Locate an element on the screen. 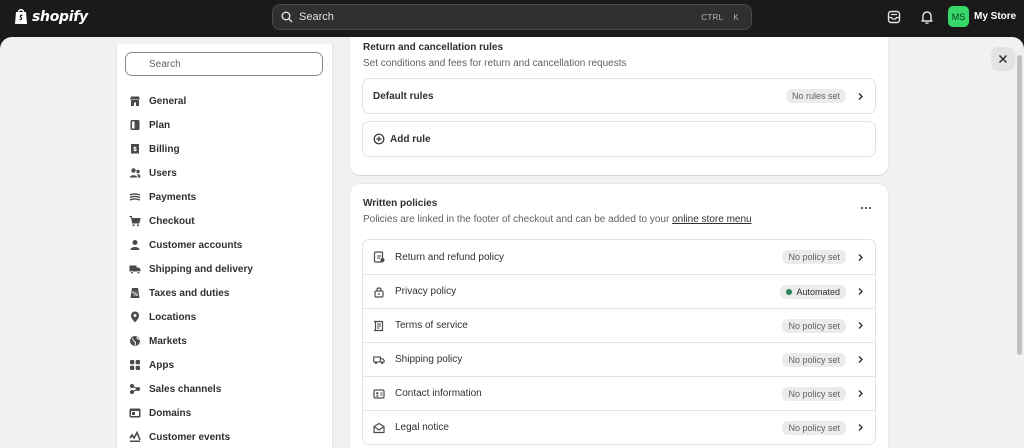 The height and width of the screenshot is (448, 1024). sidebar-item-shipping: Shipping and delivery is located at coordinates (226, 269).